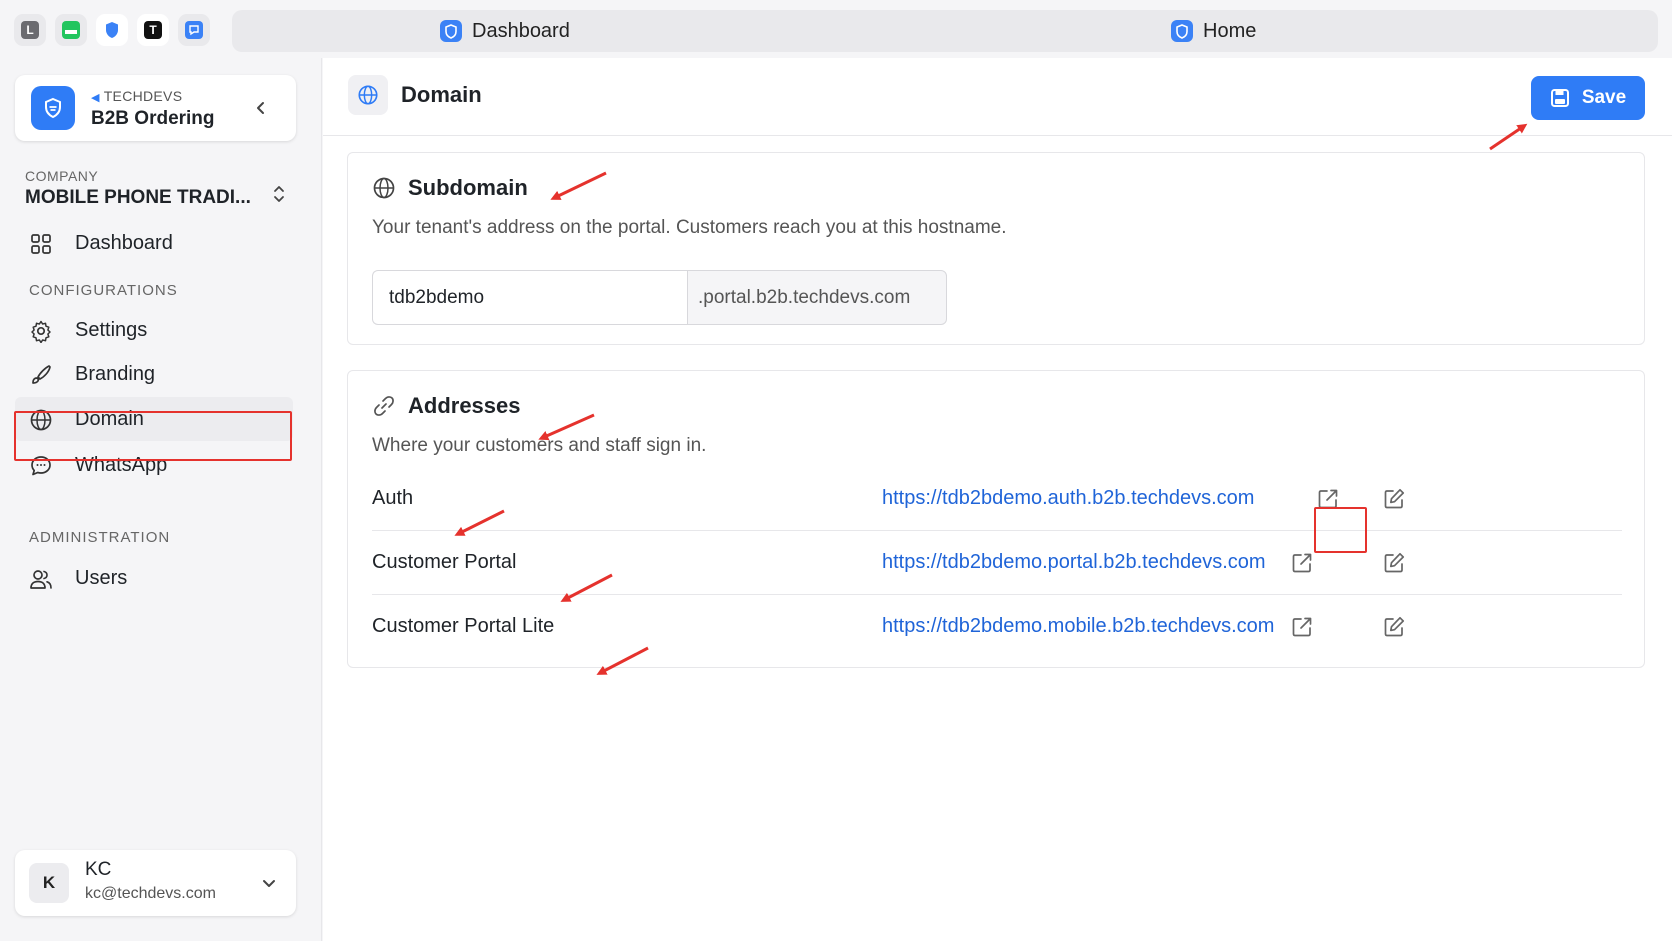  What do you see at coordinates (103, 290) in the screenshot?
I see `section-configurations: CONFIGURATIONS` at bounding box center [103, 290].